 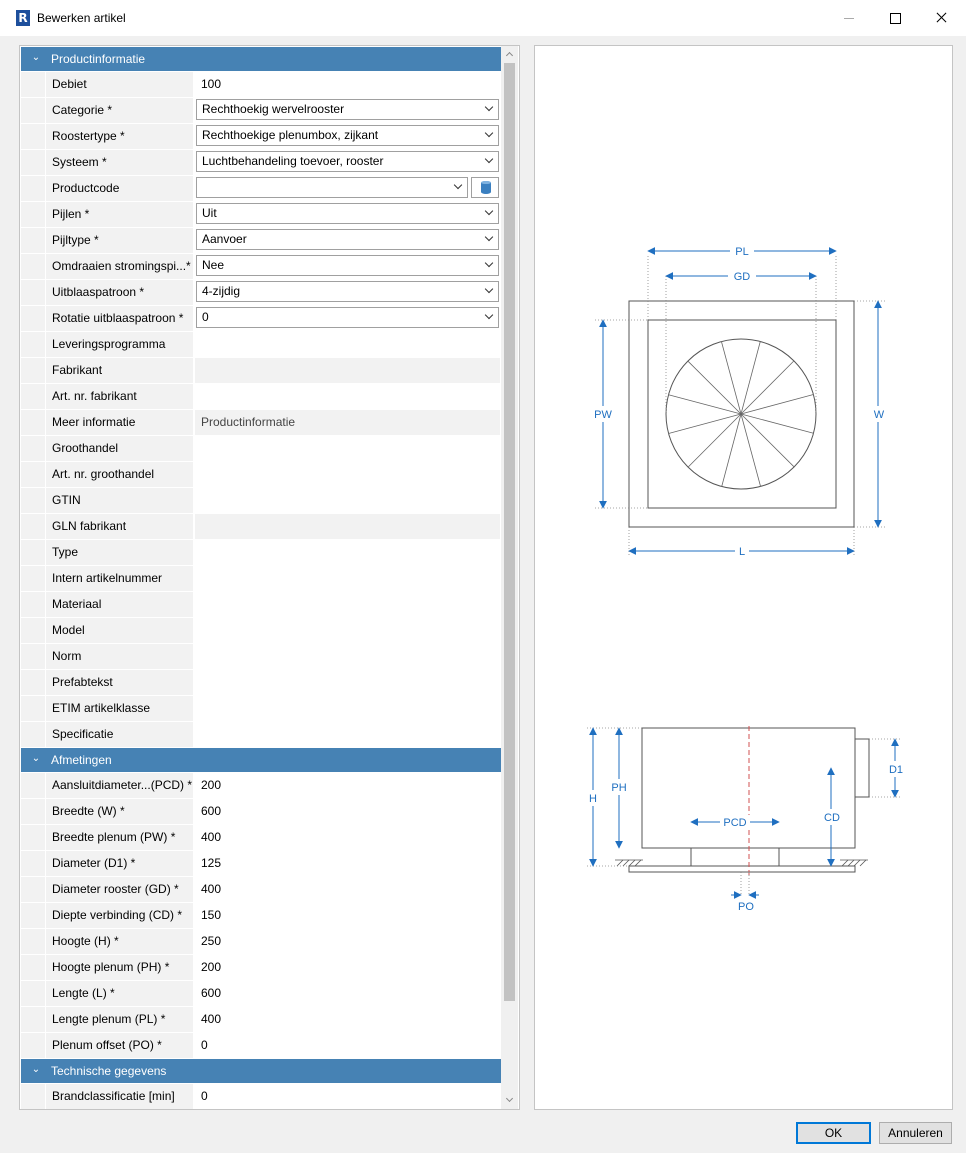 What do you see at coordinates (833, 1133) in the screenshot?
I see `ok-button: OK` at bounding box center [833, 1133].